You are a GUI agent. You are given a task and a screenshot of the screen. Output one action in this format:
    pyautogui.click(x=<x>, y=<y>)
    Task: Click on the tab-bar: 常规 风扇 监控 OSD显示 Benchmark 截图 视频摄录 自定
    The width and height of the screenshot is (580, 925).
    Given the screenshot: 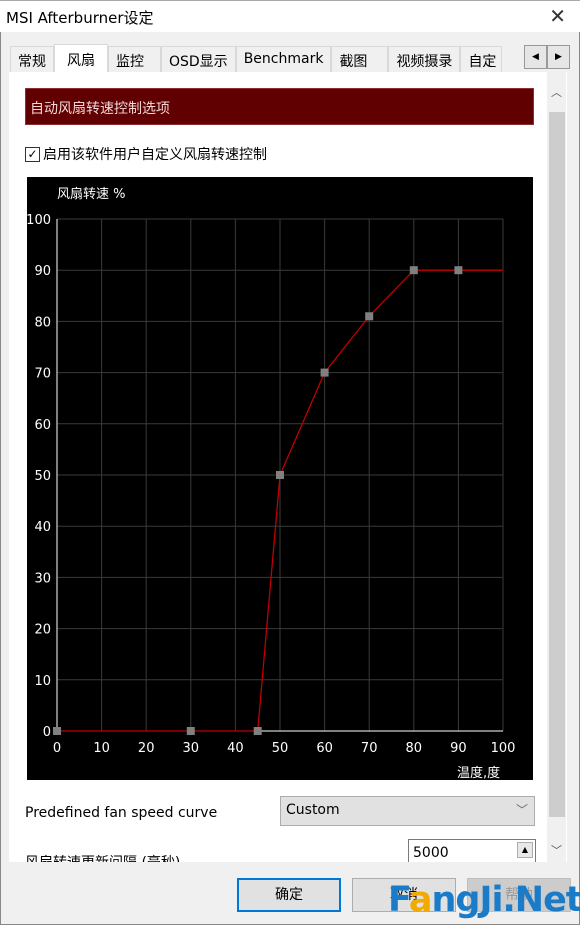 What is the action you would take?
    pyautogui.click(x=256, y=59)
    